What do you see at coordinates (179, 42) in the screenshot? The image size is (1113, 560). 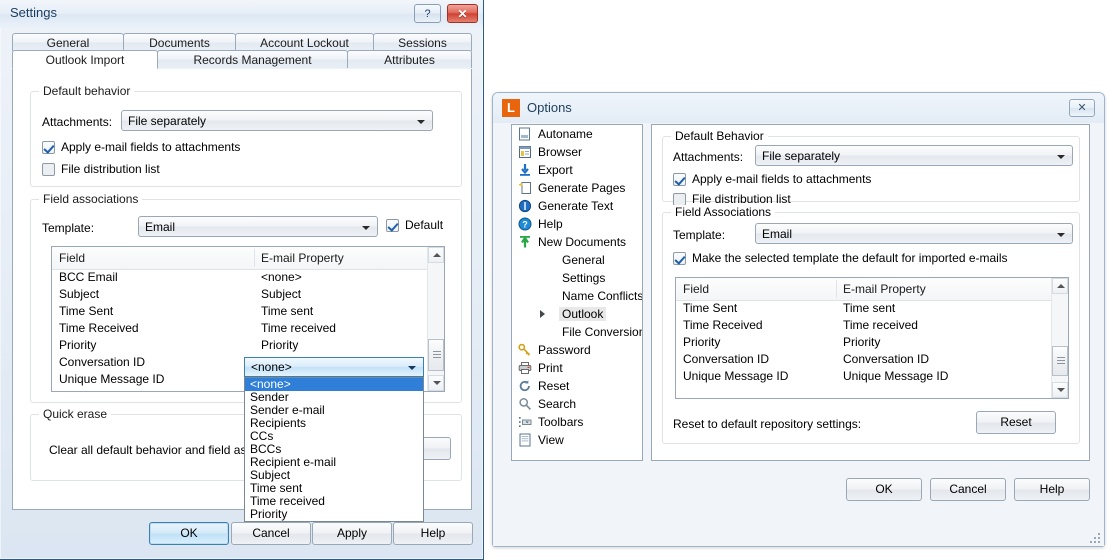 I see `tab-documents: Documents` at bounding box center [179, 42].